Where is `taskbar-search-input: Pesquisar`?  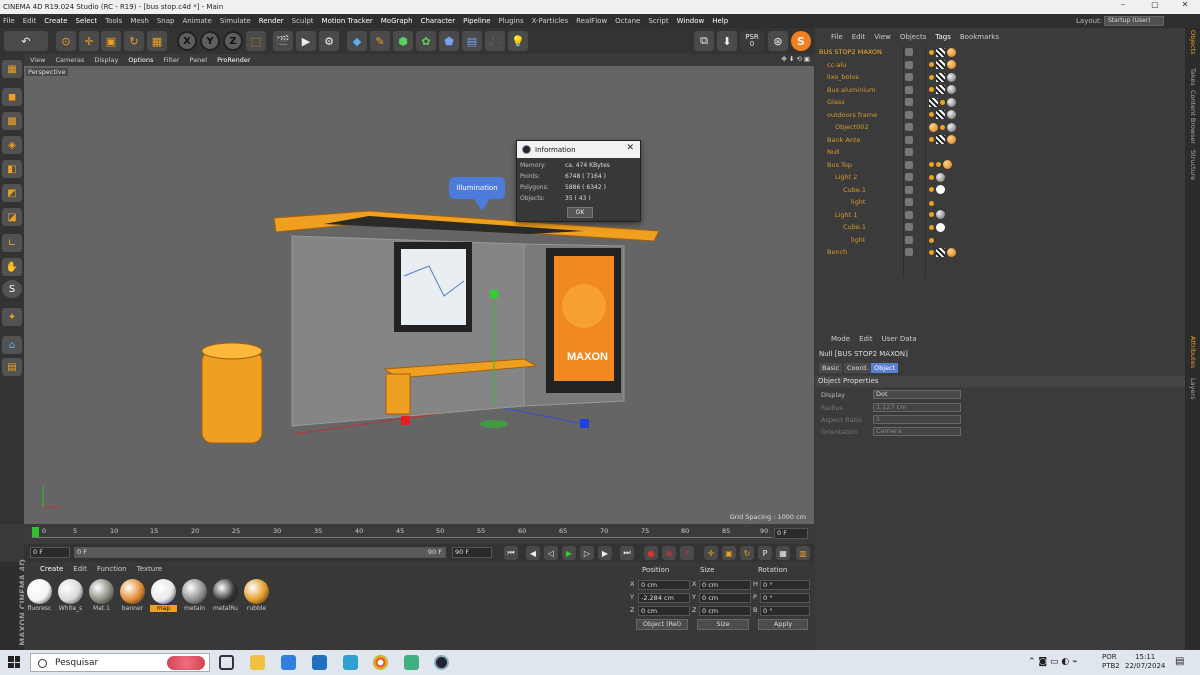
taskbar-search-input: Pesquisar is located at coordinates (120, 662).